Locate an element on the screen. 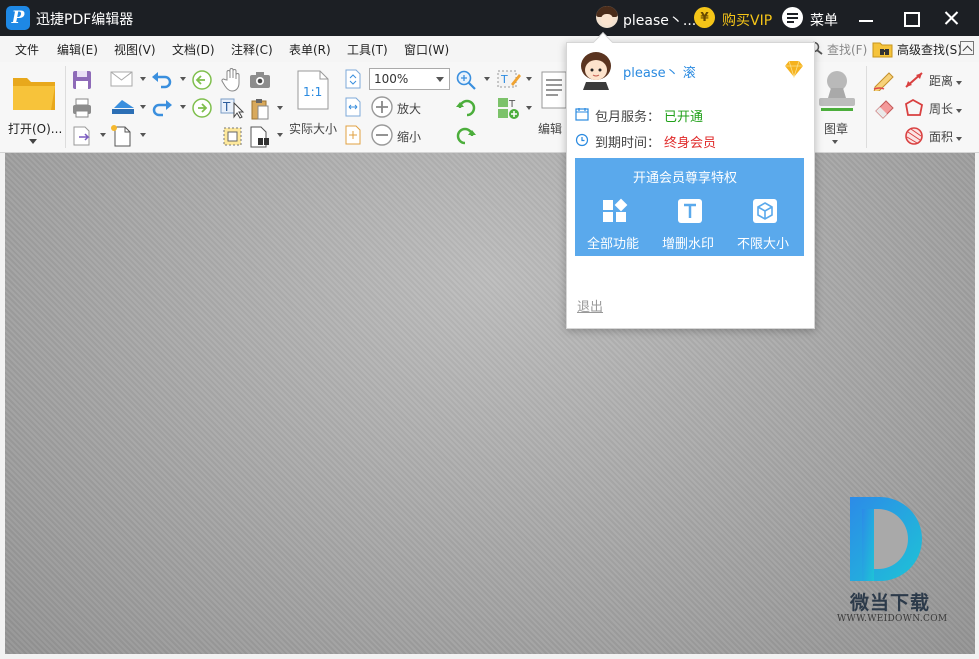  zoom-value: 100% is located at coordinates (391, 79).